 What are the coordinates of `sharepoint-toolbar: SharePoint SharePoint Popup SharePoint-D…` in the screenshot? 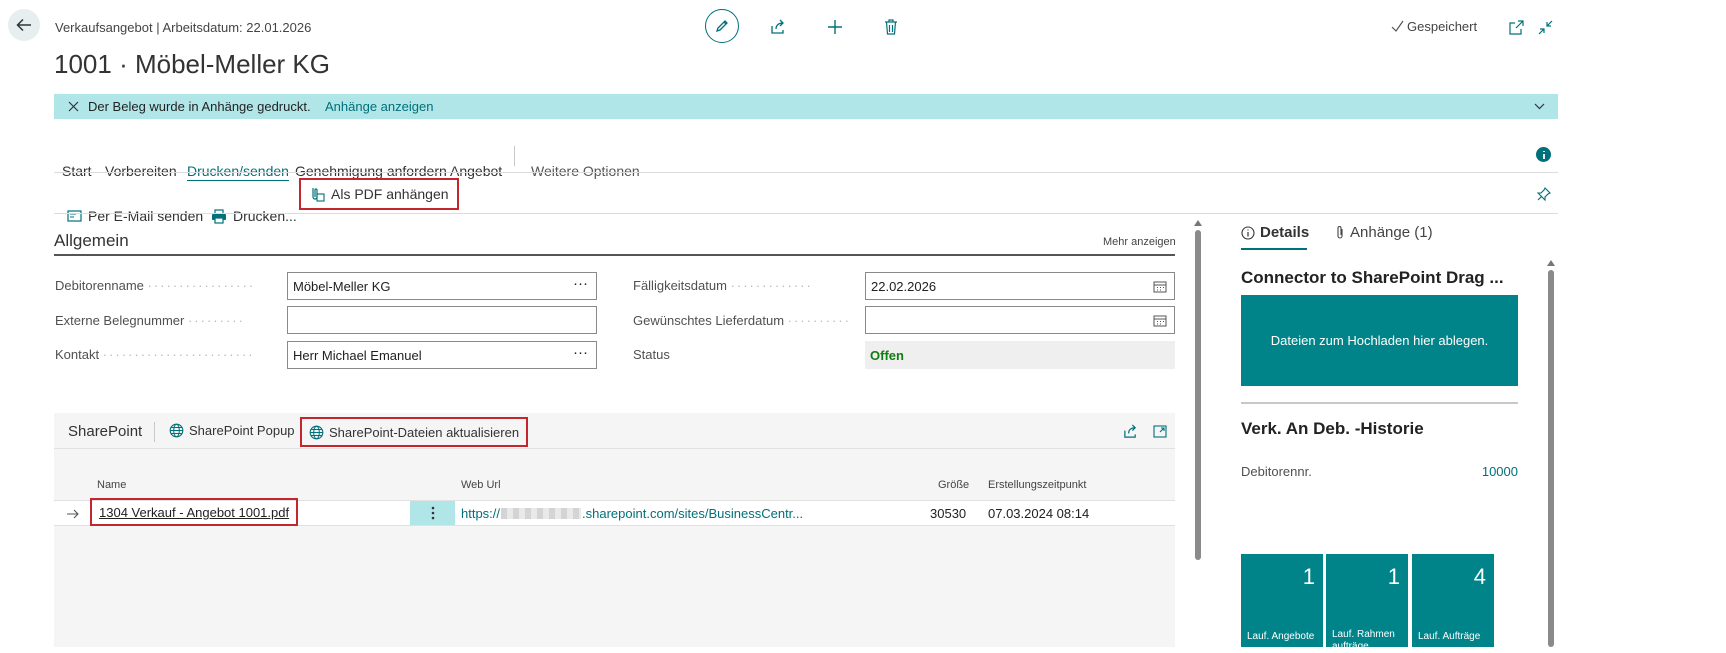 It's located at (614, 431).